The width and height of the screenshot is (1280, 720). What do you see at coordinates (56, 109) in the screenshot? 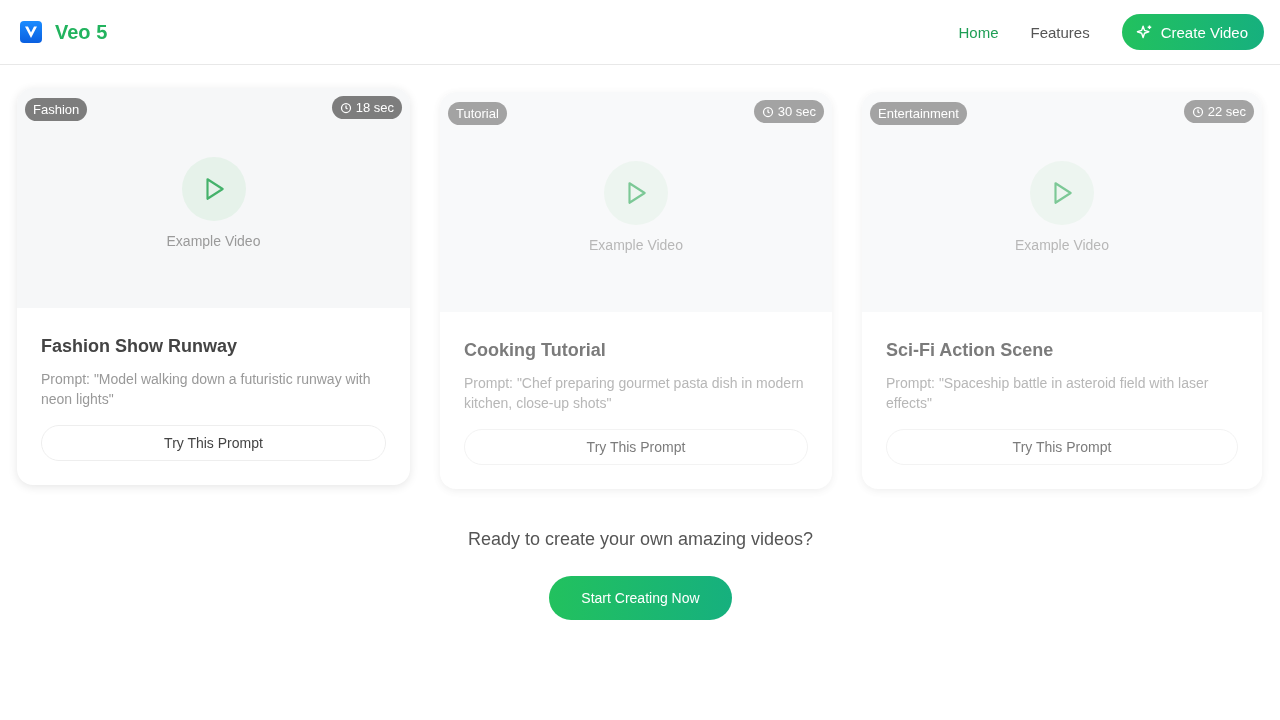
I see `category-tag: Fashion` at bounding box center [56, 109].